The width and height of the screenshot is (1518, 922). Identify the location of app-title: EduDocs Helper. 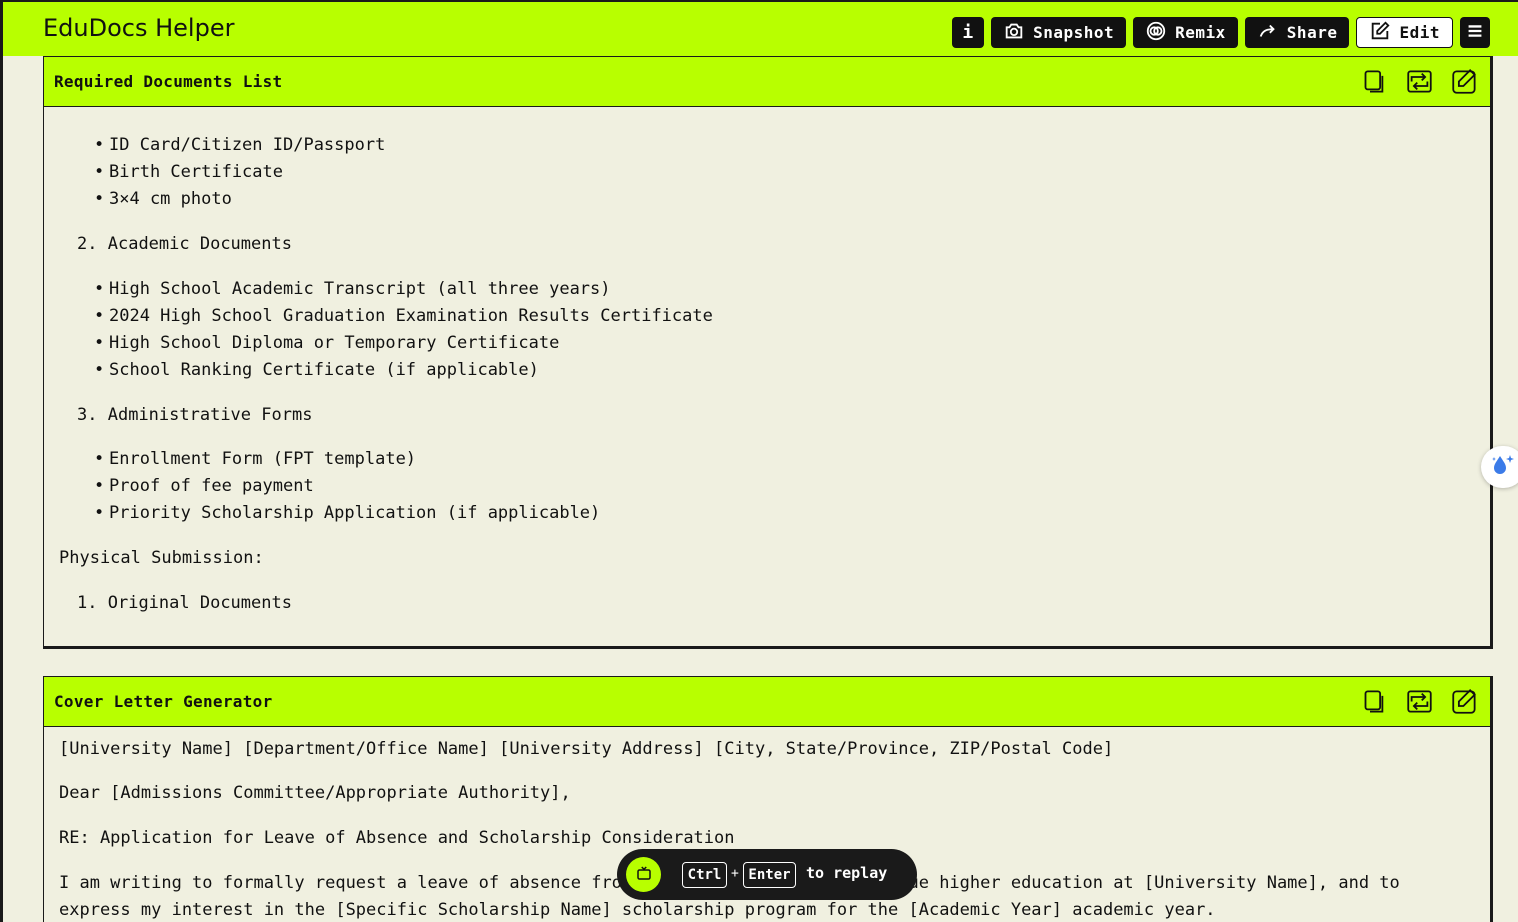
(139, 28).